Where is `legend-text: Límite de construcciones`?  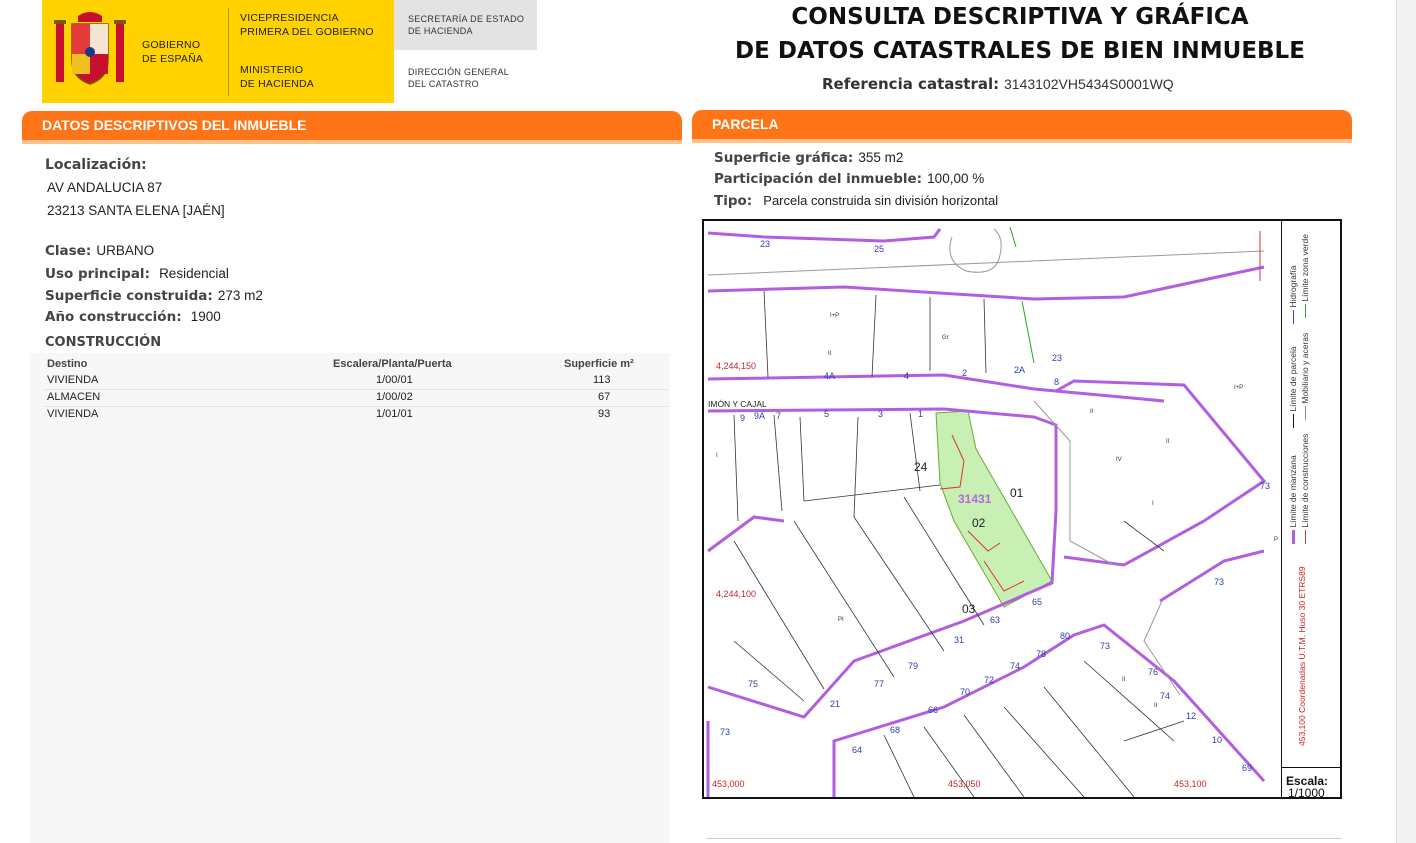
legend-text: Límite de construcciones is located at coordinates (1305, 480).